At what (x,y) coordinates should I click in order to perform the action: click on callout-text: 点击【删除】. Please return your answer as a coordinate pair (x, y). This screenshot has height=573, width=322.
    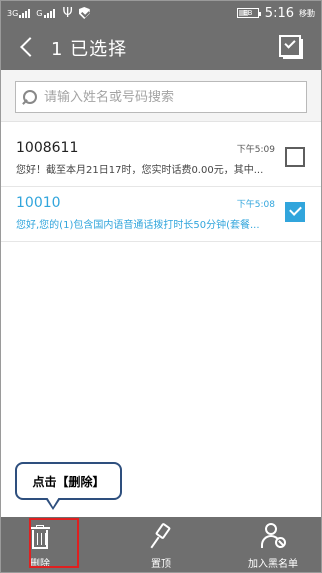
    Looking at the image, I should click on (68, 481).